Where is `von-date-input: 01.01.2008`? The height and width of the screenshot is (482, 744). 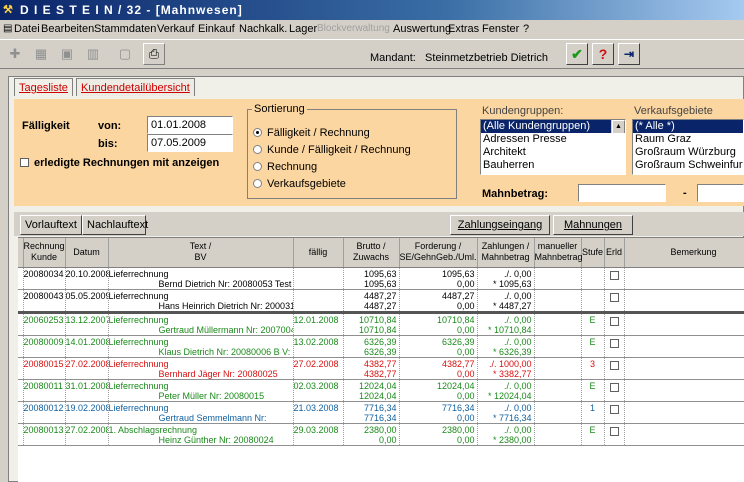
von-date-input: 01.01.2008 is located at coordinates (190, 125).